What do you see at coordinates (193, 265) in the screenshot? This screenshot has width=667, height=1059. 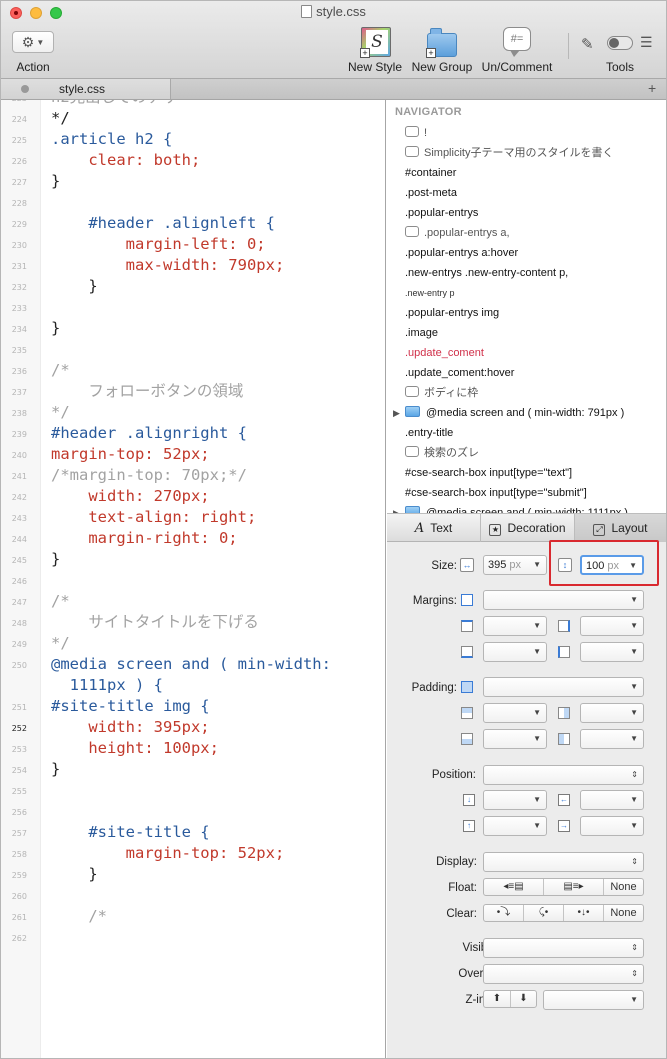 I see `code-line: 231 max-width: 790px;` at bounding box center [193, 265].